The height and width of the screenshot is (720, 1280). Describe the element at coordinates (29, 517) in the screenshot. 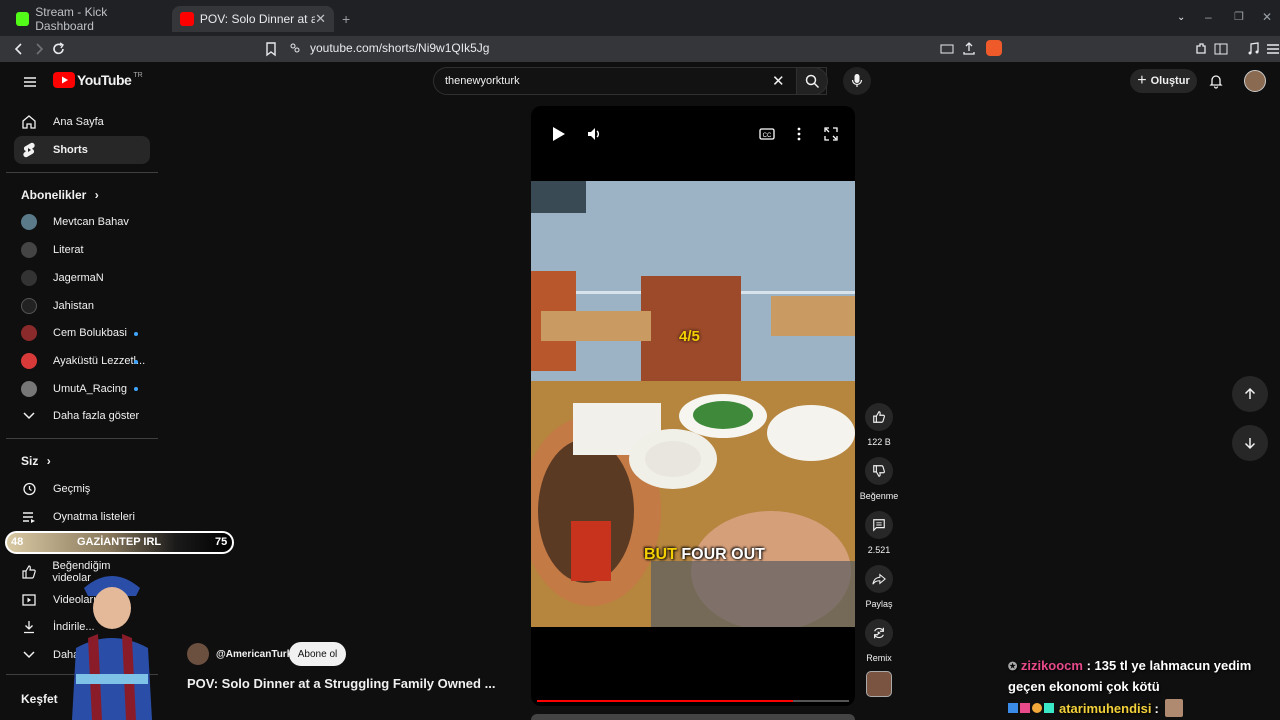

I see `playlists-icon` at that location.